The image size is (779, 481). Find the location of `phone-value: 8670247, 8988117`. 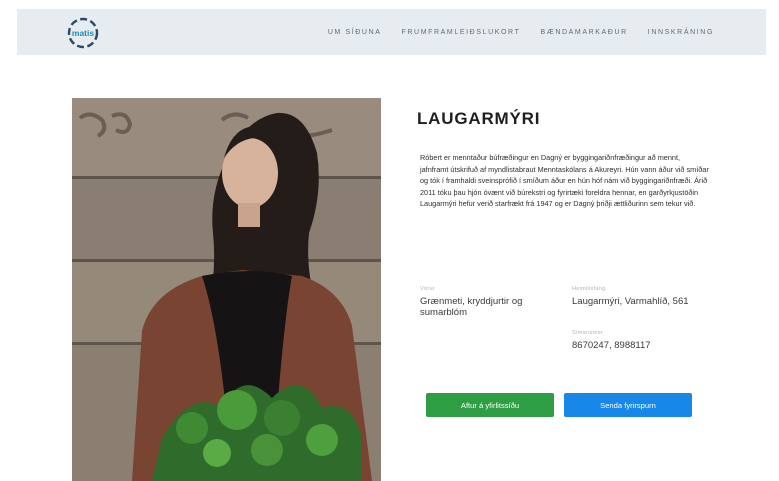

phone-value: 8670247, 8988117 is located at coordinates (611, 345).